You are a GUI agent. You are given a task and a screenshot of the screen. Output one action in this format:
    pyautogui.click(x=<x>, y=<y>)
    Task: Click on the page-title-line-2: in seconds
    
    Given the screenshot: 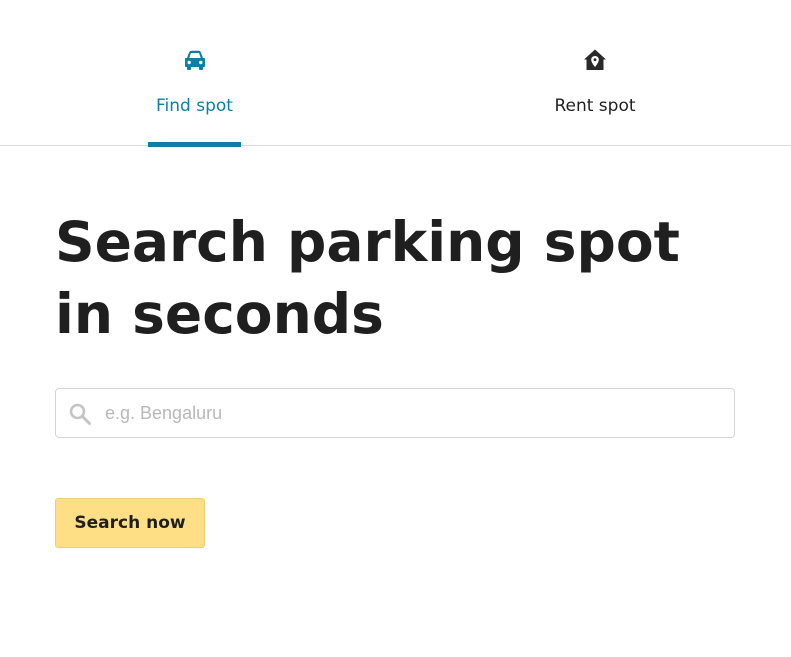 What is the action you would take?
    pyautogui.click(x=219, y=314)
    